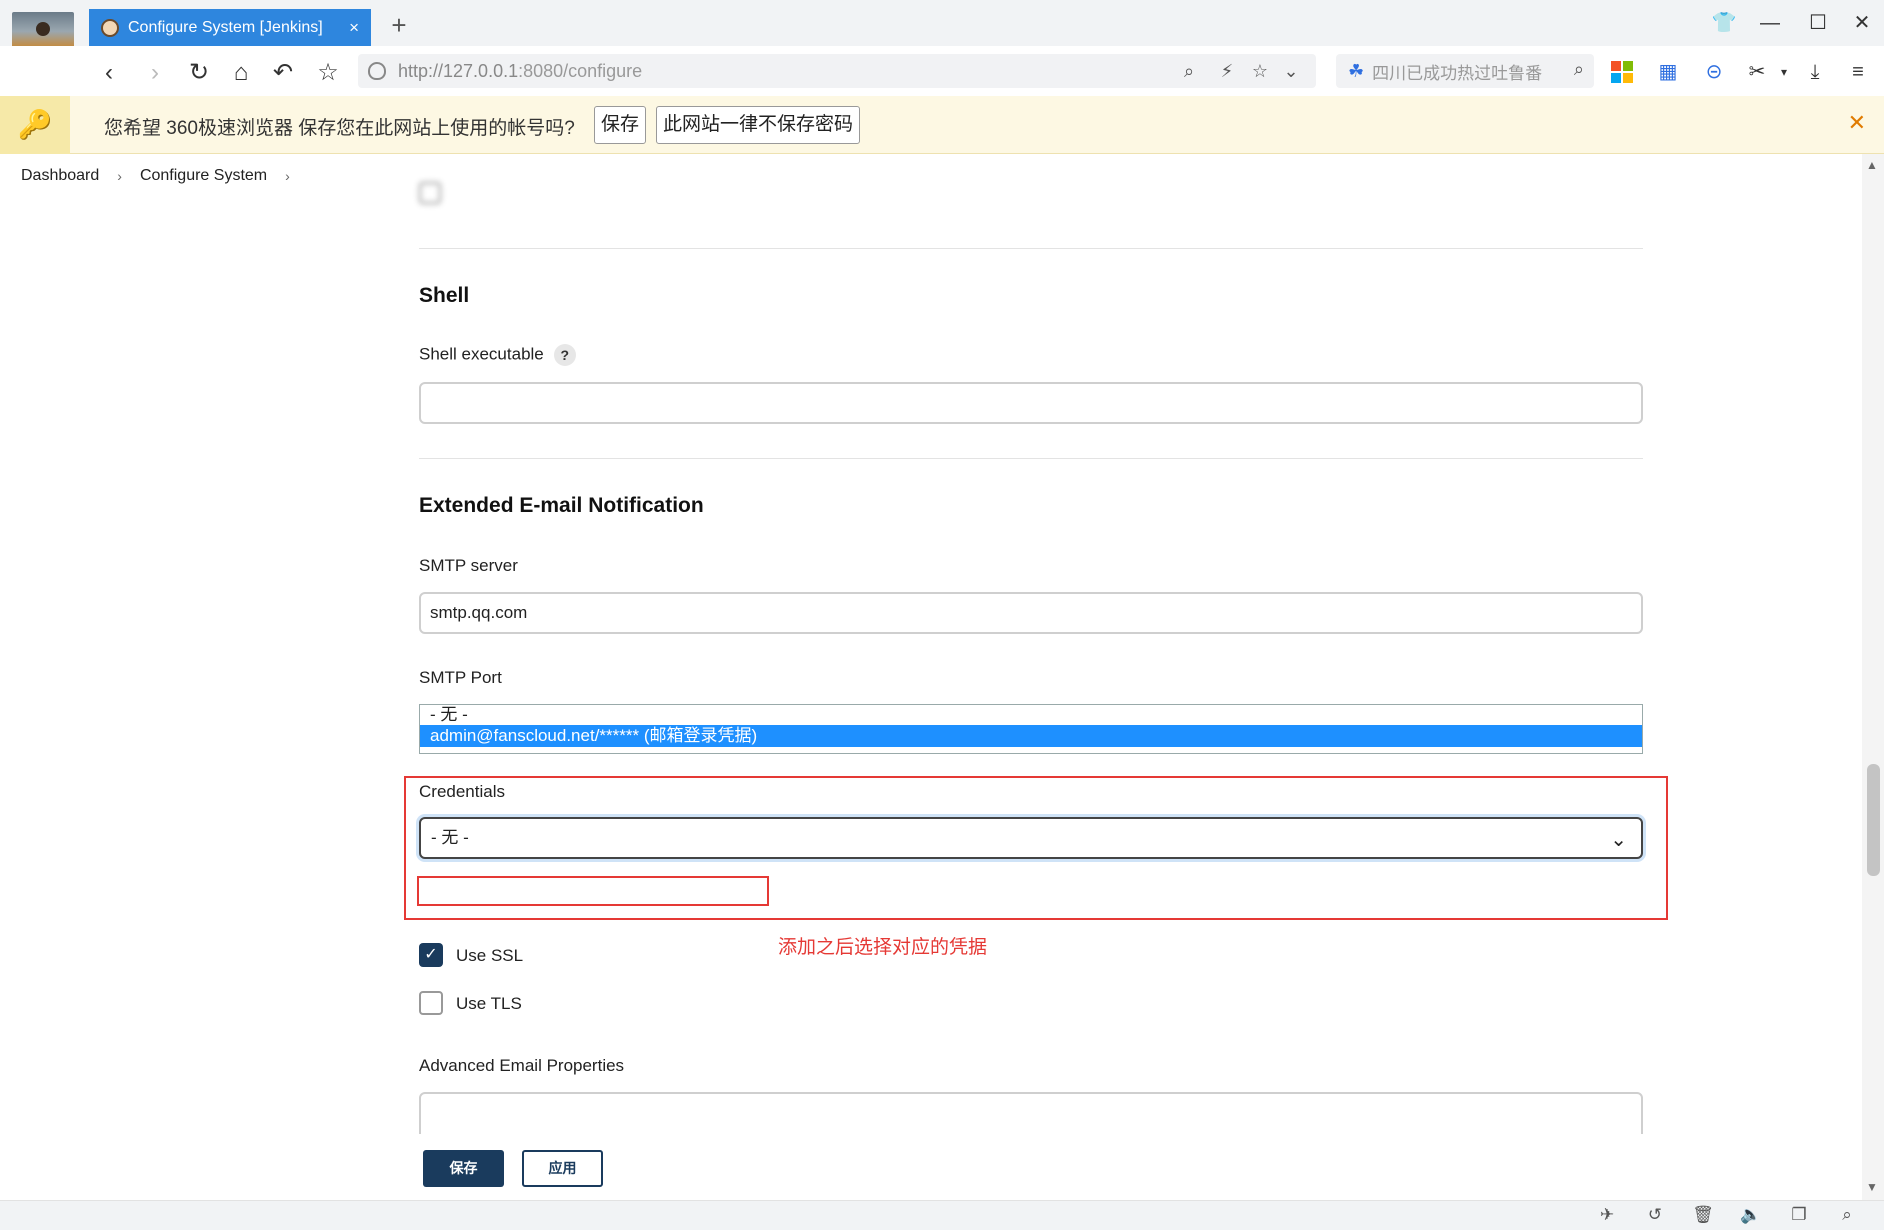  What do you see at coordinates (837, 71) in the screenshot?
I see `address-bar: http://127.0.0.1:8080/configure` at bounding box center [837, 71].